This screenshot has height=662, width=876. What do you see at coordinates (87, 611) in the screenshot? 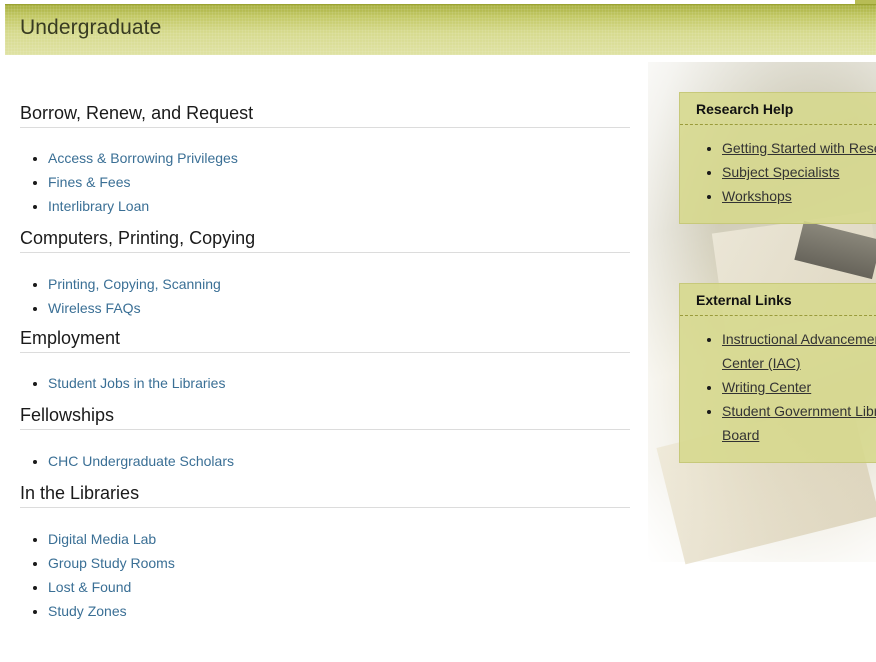
I see `link-study-zones: Study Zones` at bounding box center [87, 611].